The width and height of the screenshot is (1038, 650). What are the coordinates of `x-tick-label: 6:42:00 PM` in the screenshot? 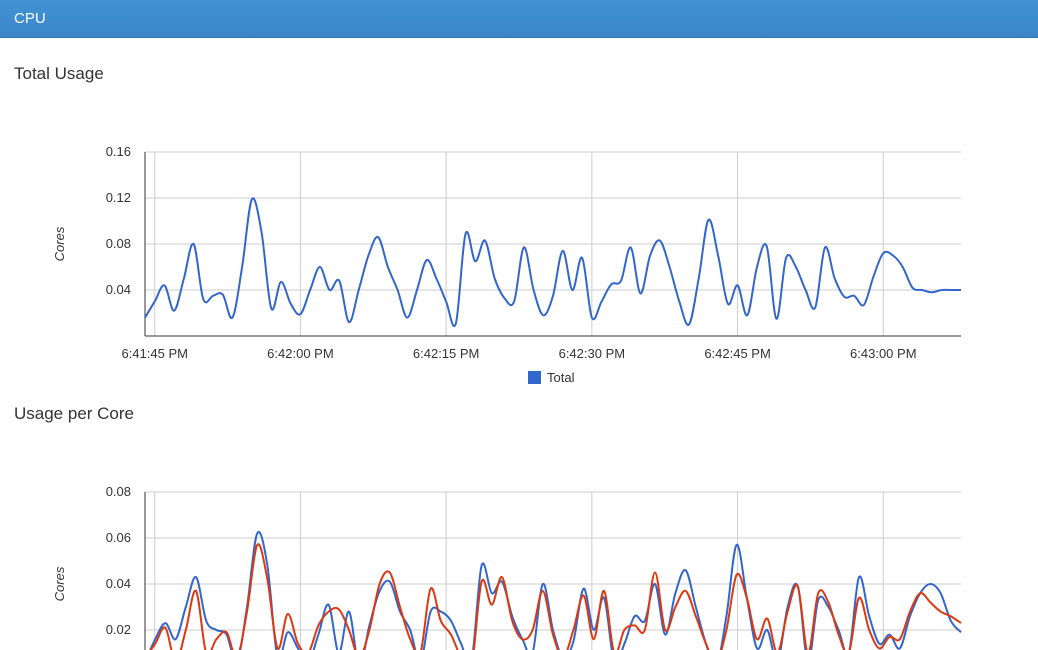 It's located at (300, 353).